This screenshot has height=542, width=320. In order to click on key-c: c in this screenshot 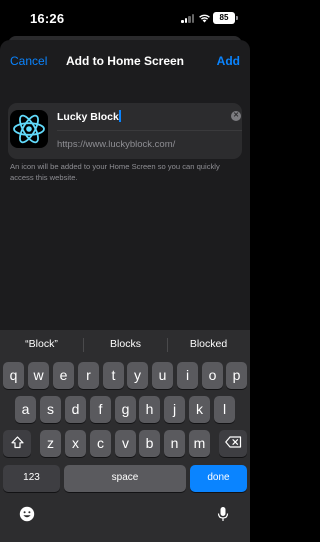, I will do `click(100, 443)`.